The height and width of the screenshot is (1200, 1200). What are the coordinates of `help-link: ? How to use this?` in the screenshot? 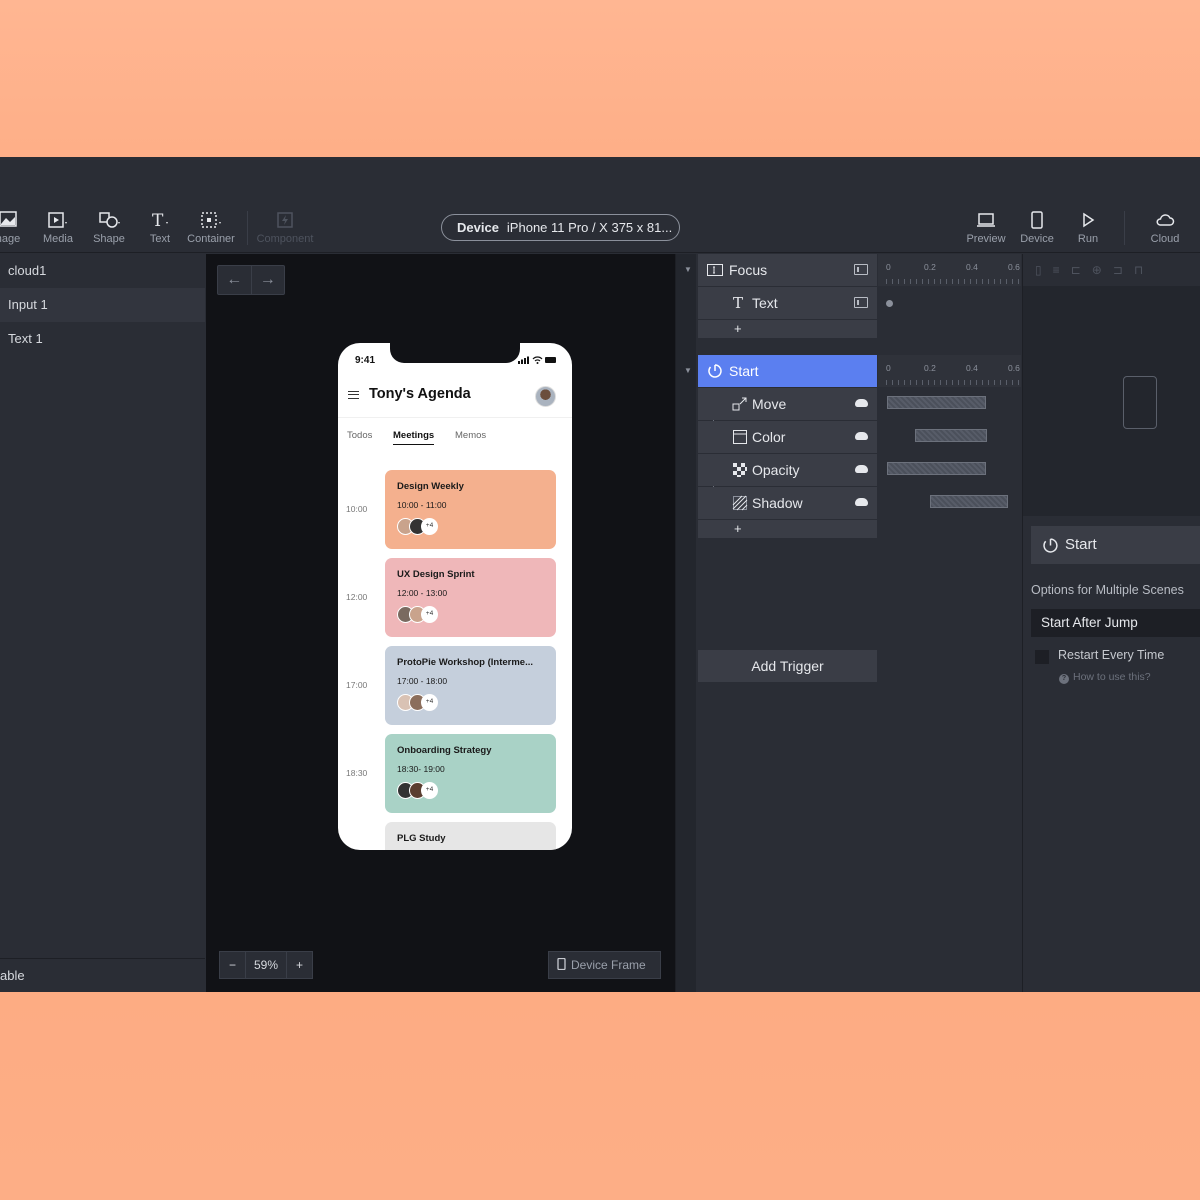 It's located at (1105, 677).